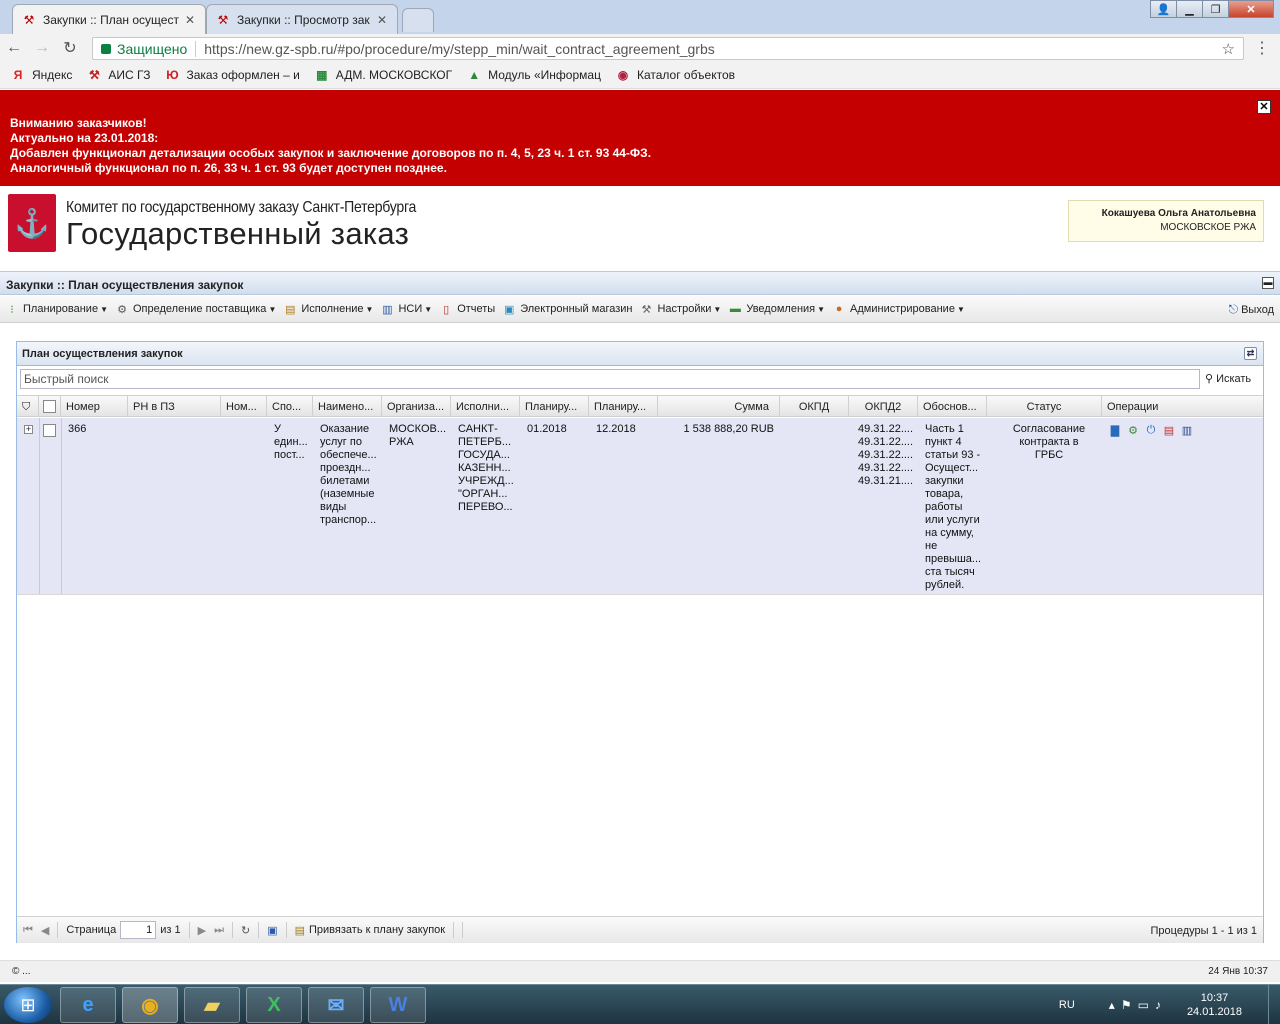  Describe the element at coordinates (1115, 1005) in the screenshot. I see `arrow-up-icon: ▴` at that location.